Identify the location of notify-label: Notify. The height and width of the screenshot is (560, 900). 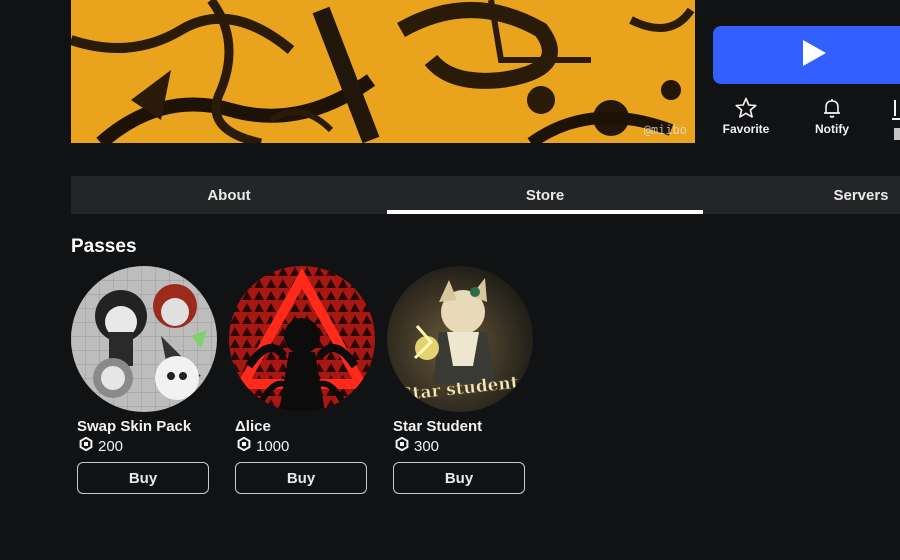
(832, 129).